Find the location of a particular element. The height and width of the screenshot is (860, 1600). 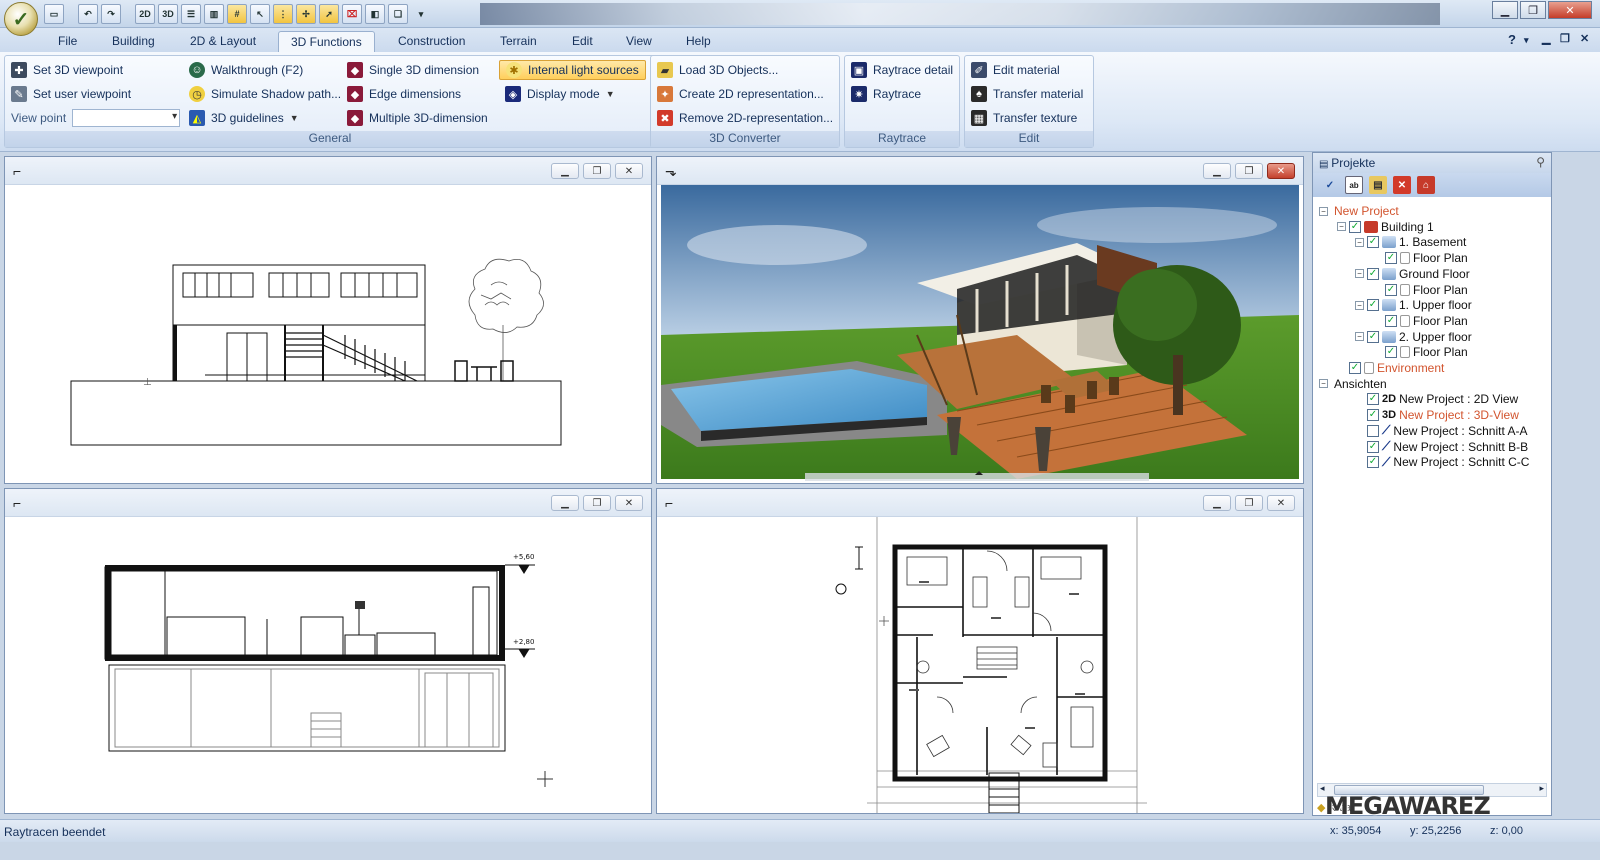

tree-node: − Ansichten is located at coordinates (1353, 384).